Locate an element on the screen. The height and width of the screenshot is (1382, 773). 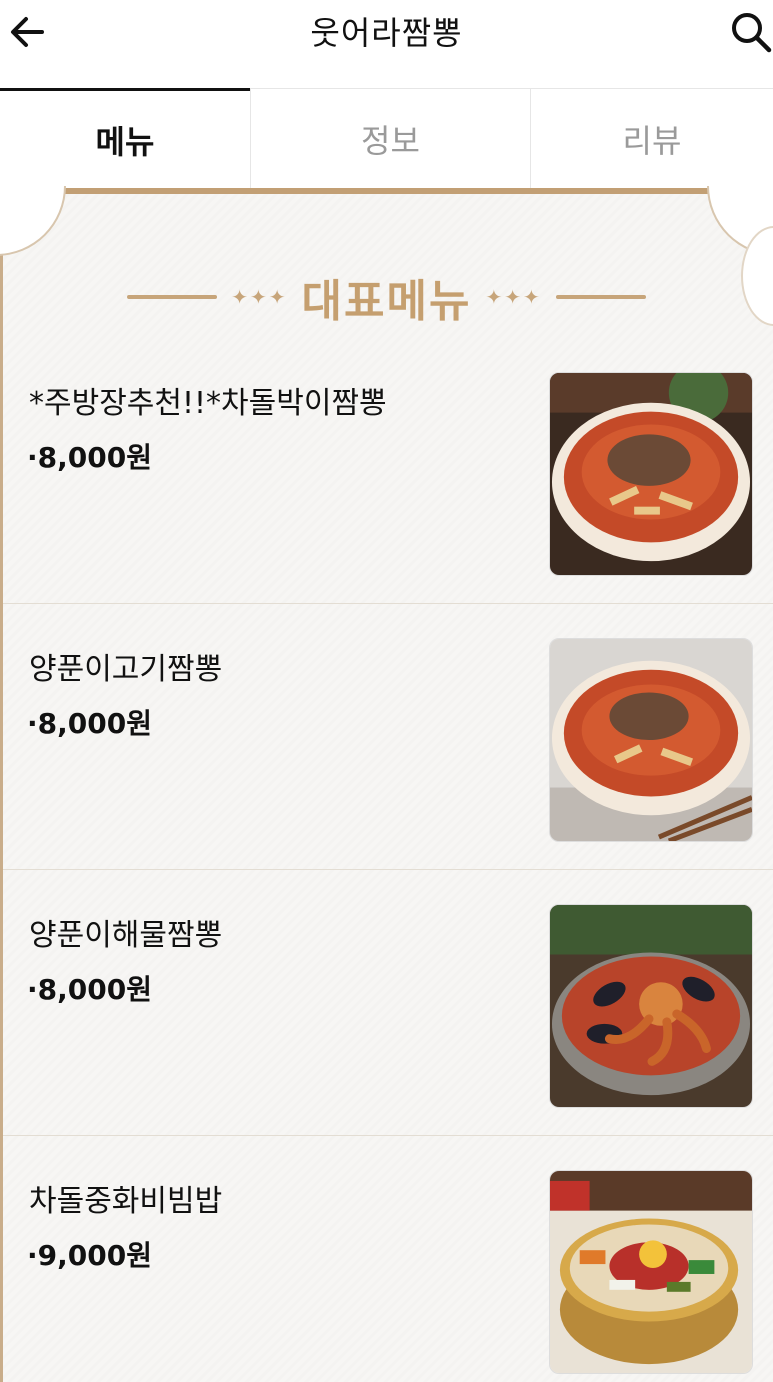
paper-top-border is located at coordinates (388, 191).